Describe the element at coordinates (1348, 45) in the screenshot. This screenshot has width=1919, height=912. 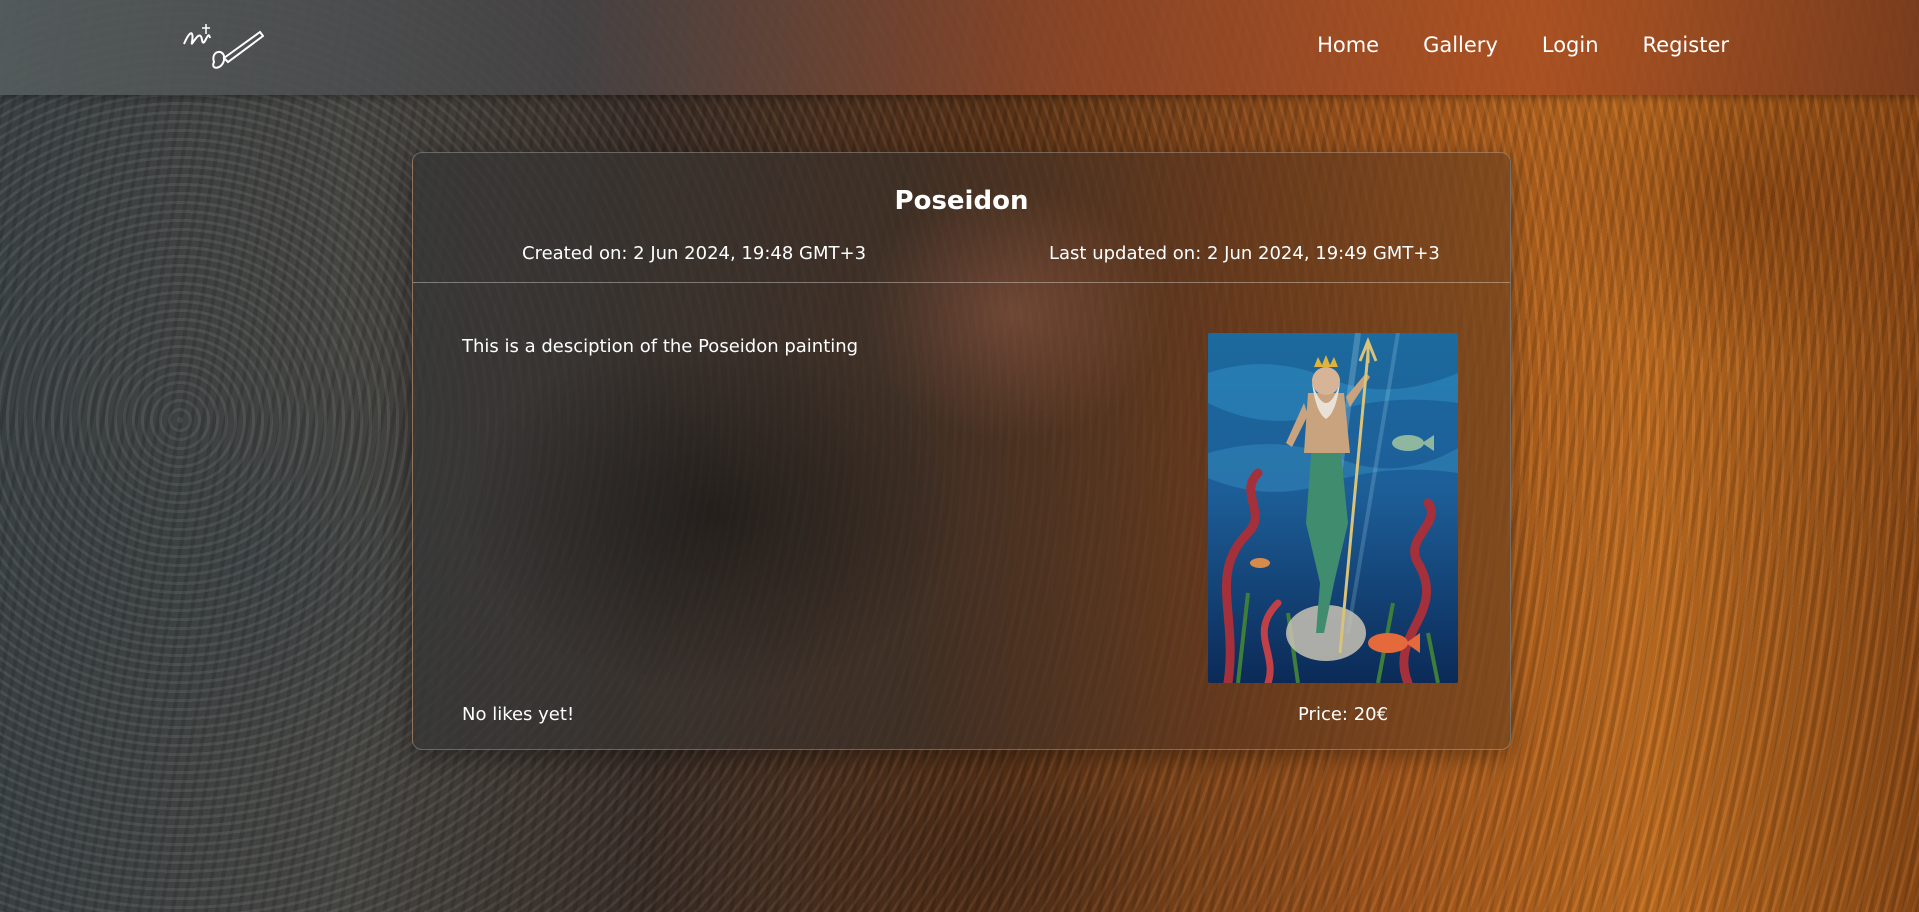
I see `nav-home-link: Home` at that location.